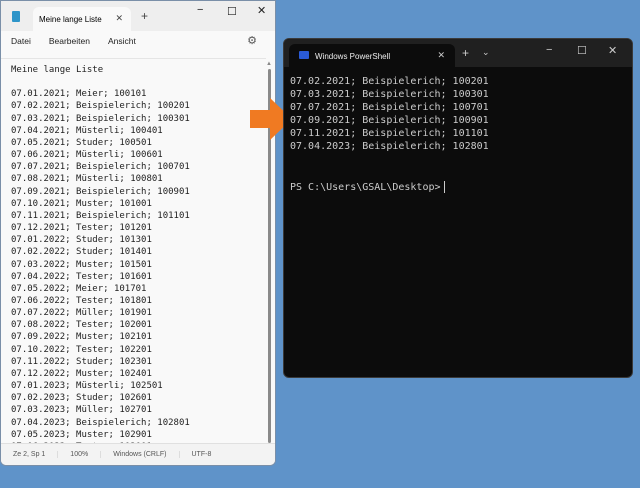 This screenshot has width=640, height=488. I want to click on dropdown-chevron-icon: ⌄, so click(486, 52).